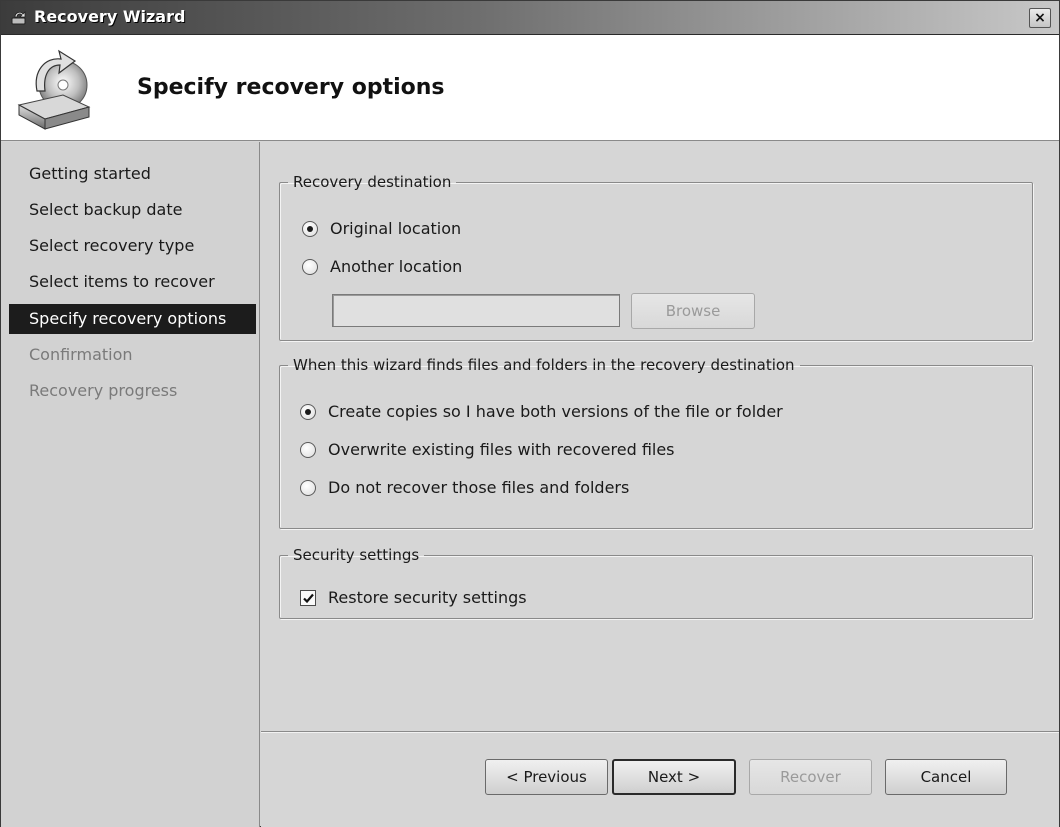 The height and width of the screenshot is (827, 1060). I want to click on checkbox-checked, so click(308, 598).